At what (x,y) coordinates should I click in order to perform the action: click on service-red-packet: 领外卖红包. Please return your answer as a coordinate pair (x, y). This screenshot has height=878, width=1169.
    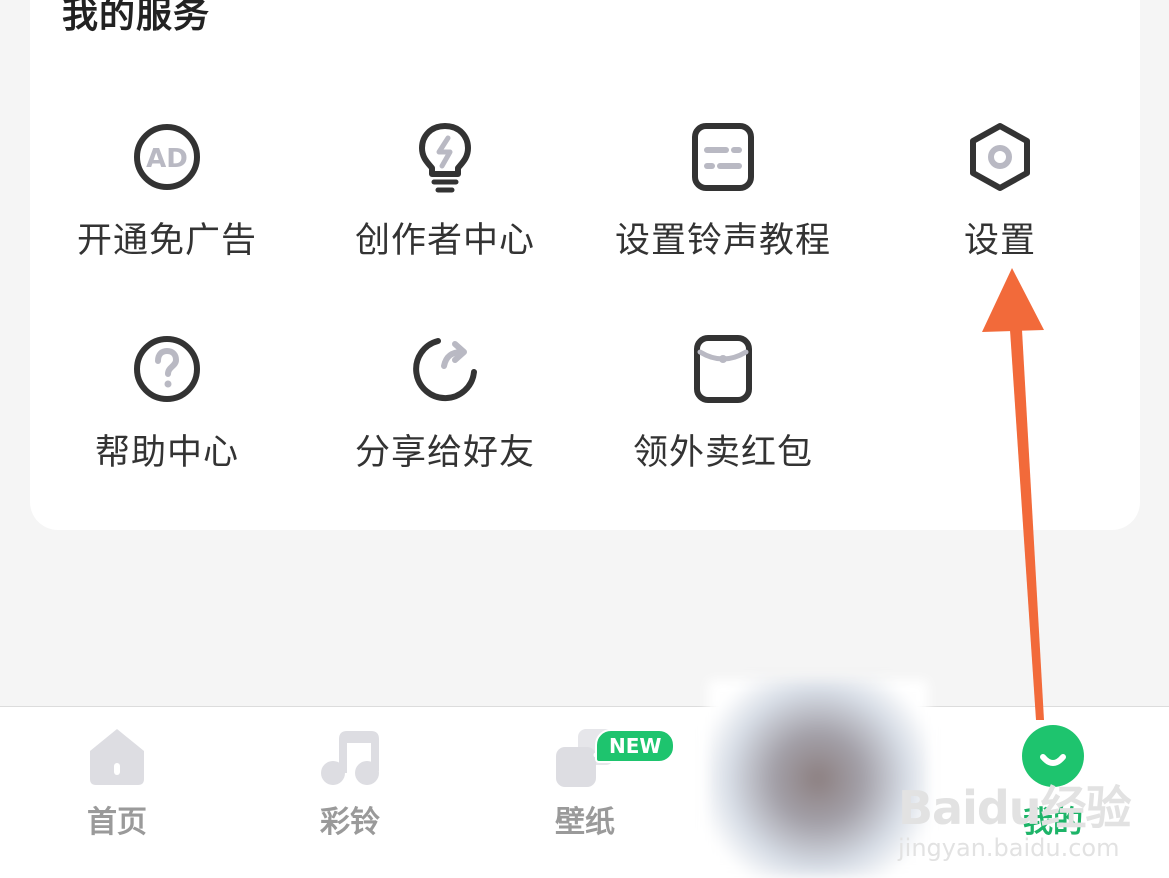
    Looking at the image, I should click on (723, 403).